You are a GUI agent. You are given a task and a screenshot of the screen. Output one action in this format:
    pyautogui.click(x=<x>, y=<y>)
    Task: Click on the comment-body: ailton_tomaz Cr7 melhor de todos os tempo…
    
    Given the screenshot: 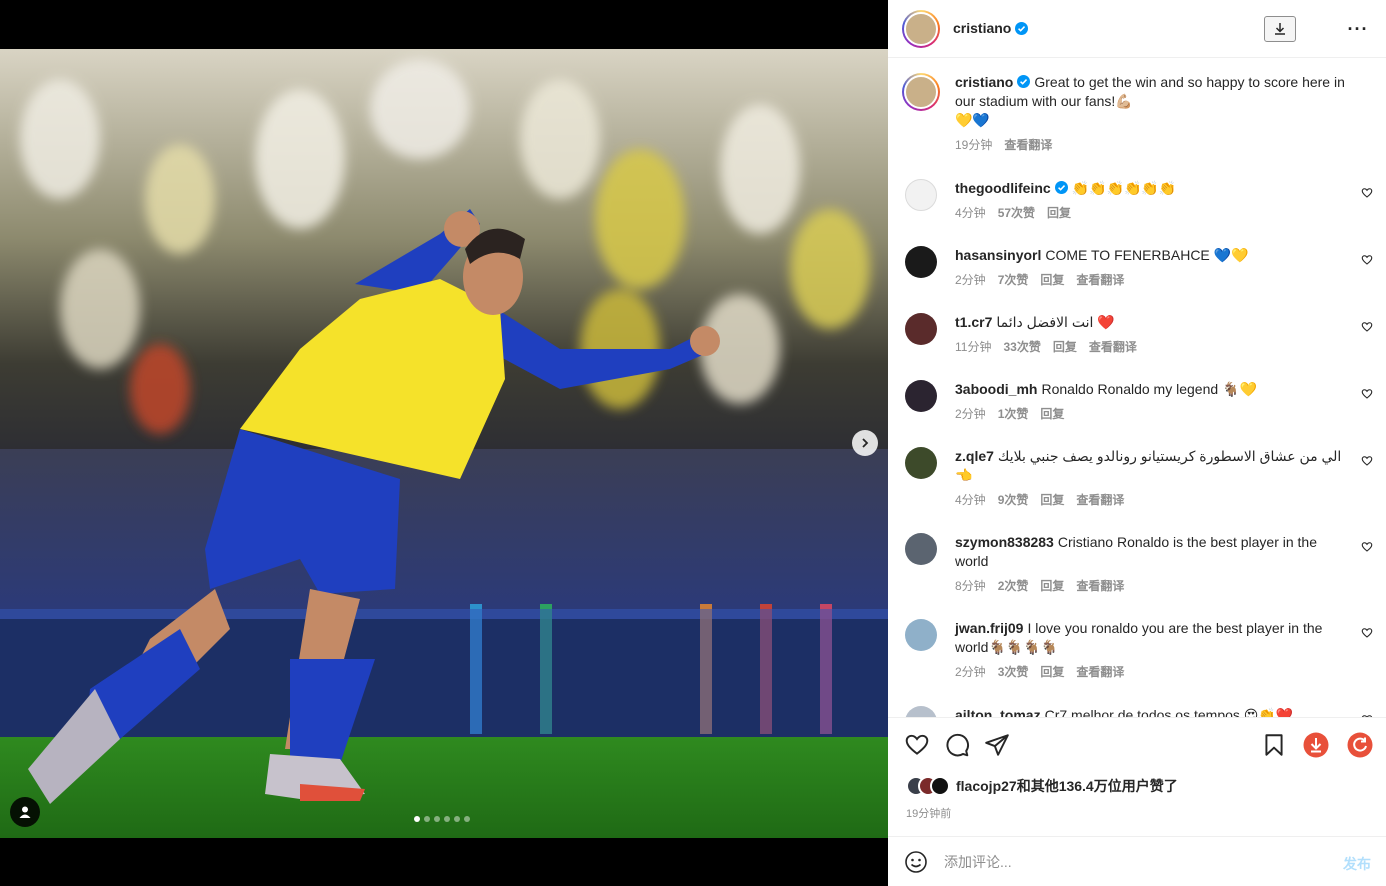 What is the action you would take?
    pyautogui.click(x=1150, y=711)
    